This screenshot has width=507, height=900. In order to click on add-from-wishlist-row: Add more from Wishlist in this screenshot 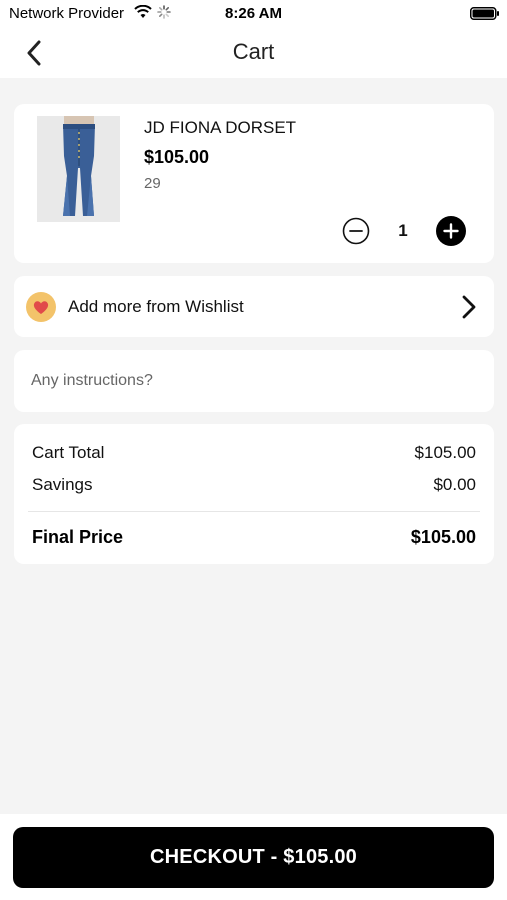, I will do `click(254, 306)`.